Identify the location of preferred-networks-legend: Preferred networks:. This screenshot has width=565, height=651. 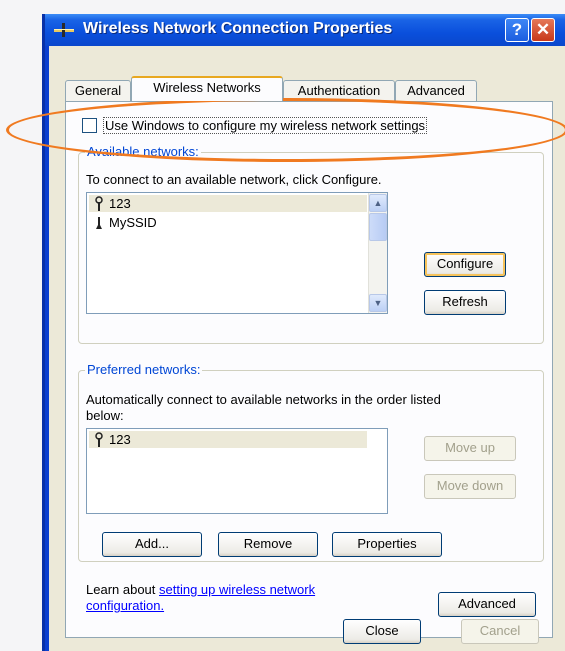
(144, 369).